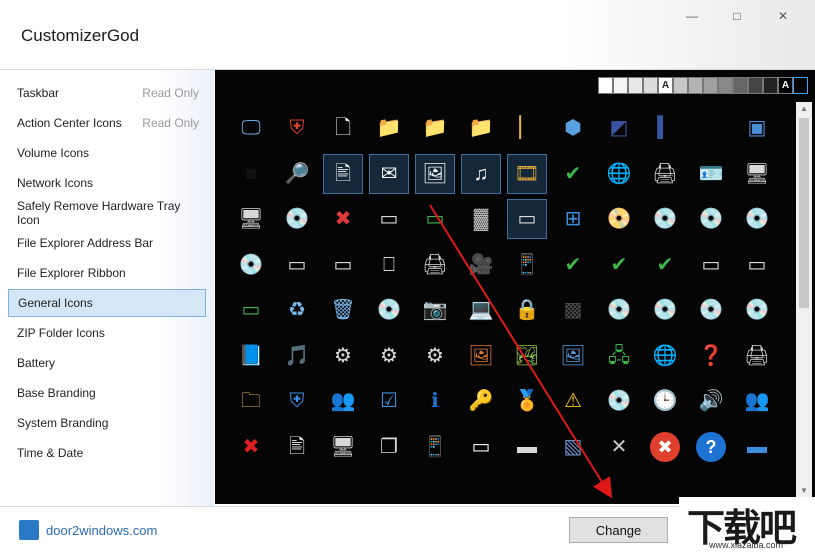 This screenshot has height=555, width=815. What do you see at coordinates (435, 265) in the screenshot?
I see `printer-network-icon: 🖨` at bounding box center [435, 265].